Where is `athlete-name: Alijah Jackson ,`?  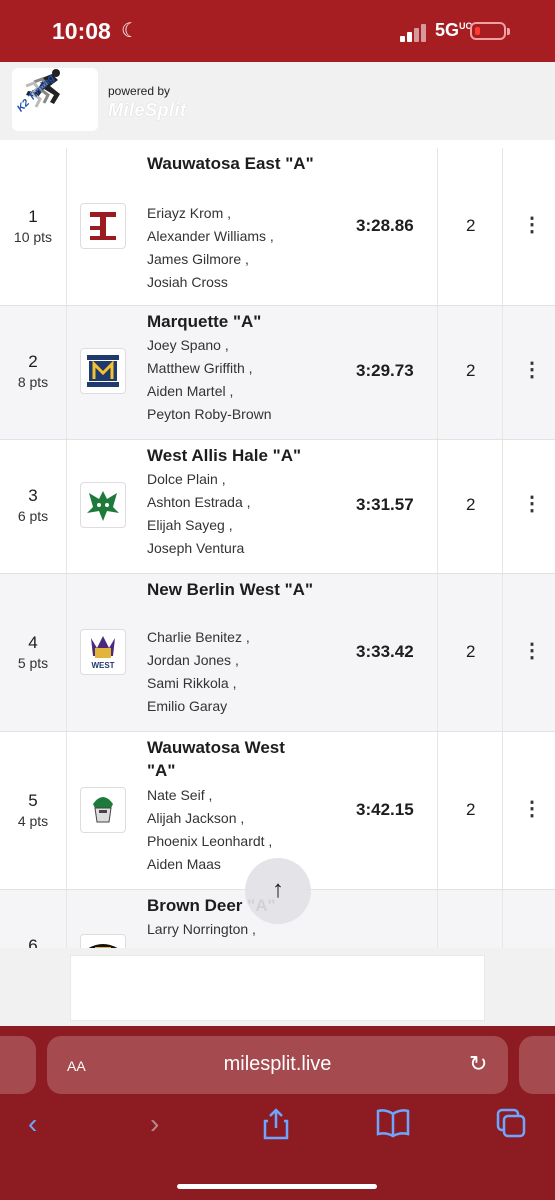 athlete-name: Alijah Jackson , is located at coordinates (242, 818).